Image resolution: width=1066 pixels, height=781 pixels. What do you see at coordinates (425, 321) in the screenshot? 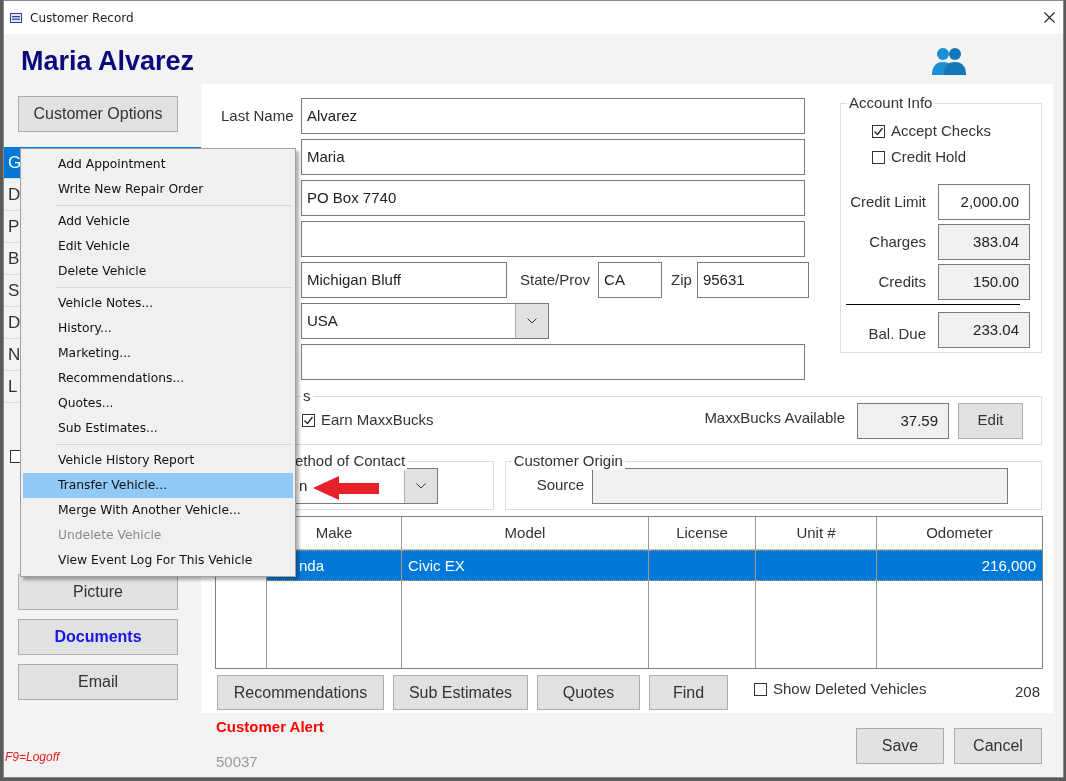
I see `country-dropdown: USA` at bounding box center [425, 321].